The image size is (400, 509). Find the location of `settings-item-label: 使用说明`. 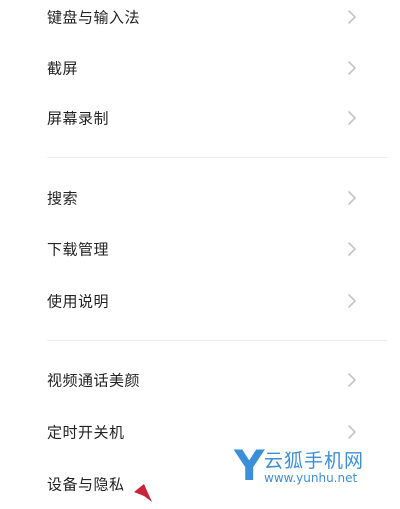

settings-item-label: 使用说明 is located at coordinates (78, 301).